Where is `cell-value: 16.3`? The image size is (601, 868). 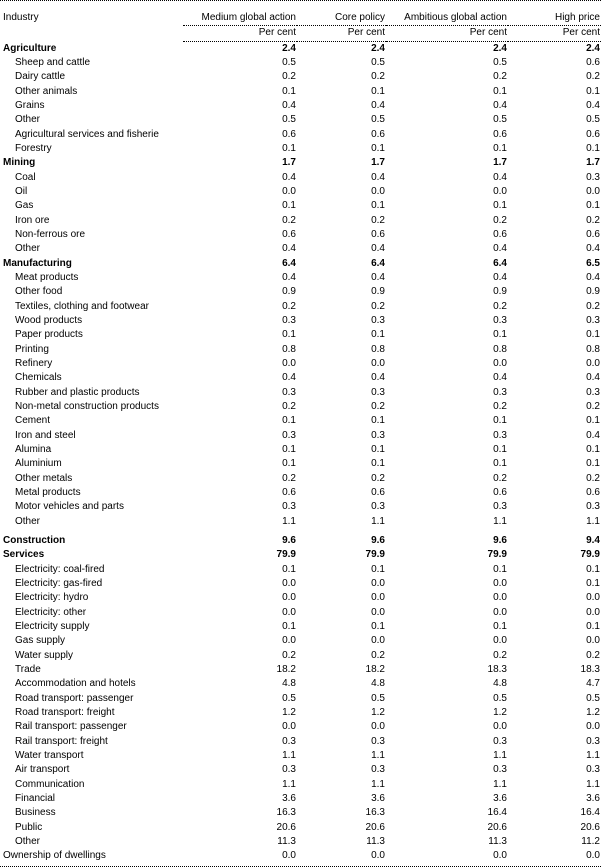 cell-value: 16.3 is located at coordinates (375, 813).